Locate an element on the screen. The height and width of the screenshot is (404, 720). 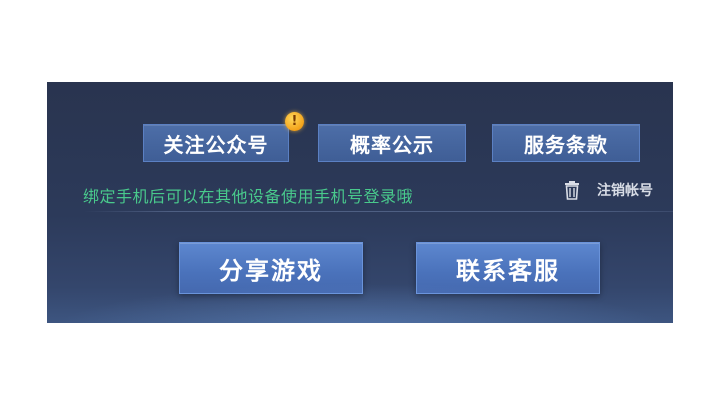
cancel-account-label: 注销帐号 is located at coordinates (625, 191).